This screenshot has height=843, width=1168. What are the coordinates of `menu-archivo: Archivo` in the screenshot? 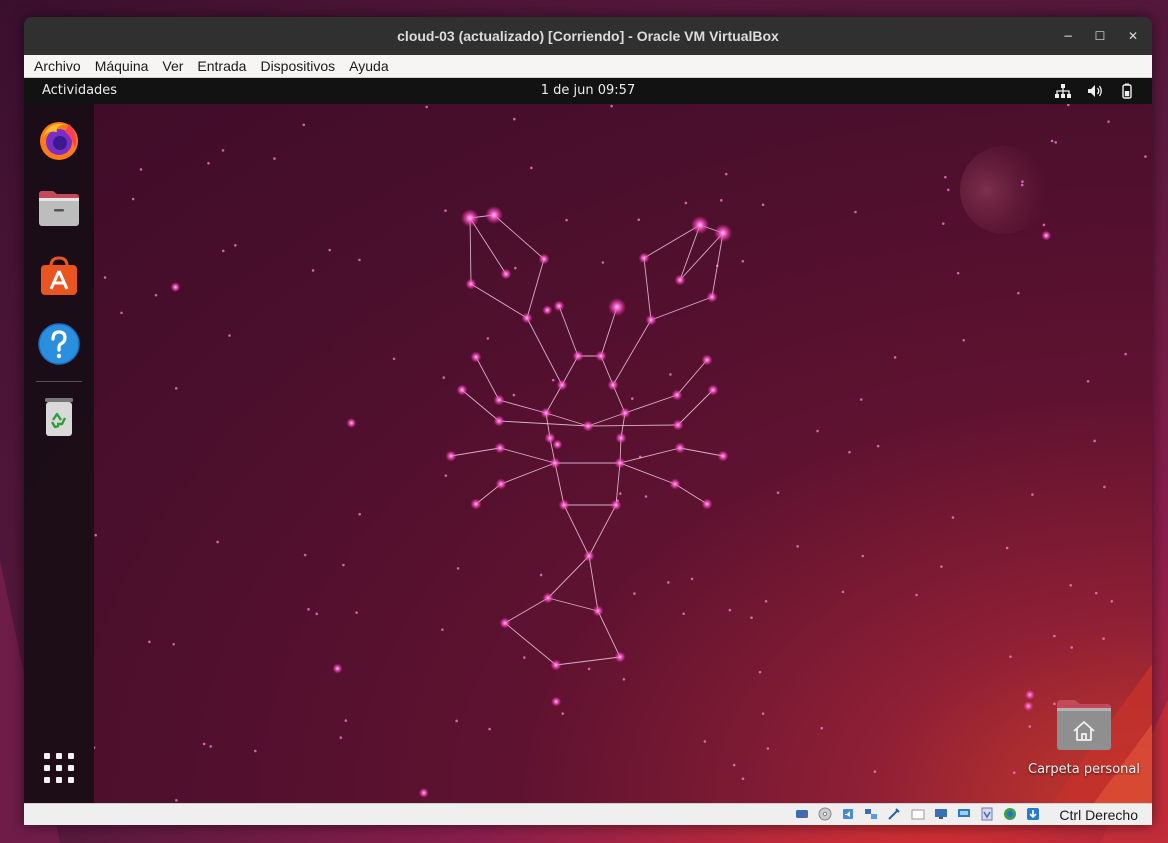 It's located at (56, 66).